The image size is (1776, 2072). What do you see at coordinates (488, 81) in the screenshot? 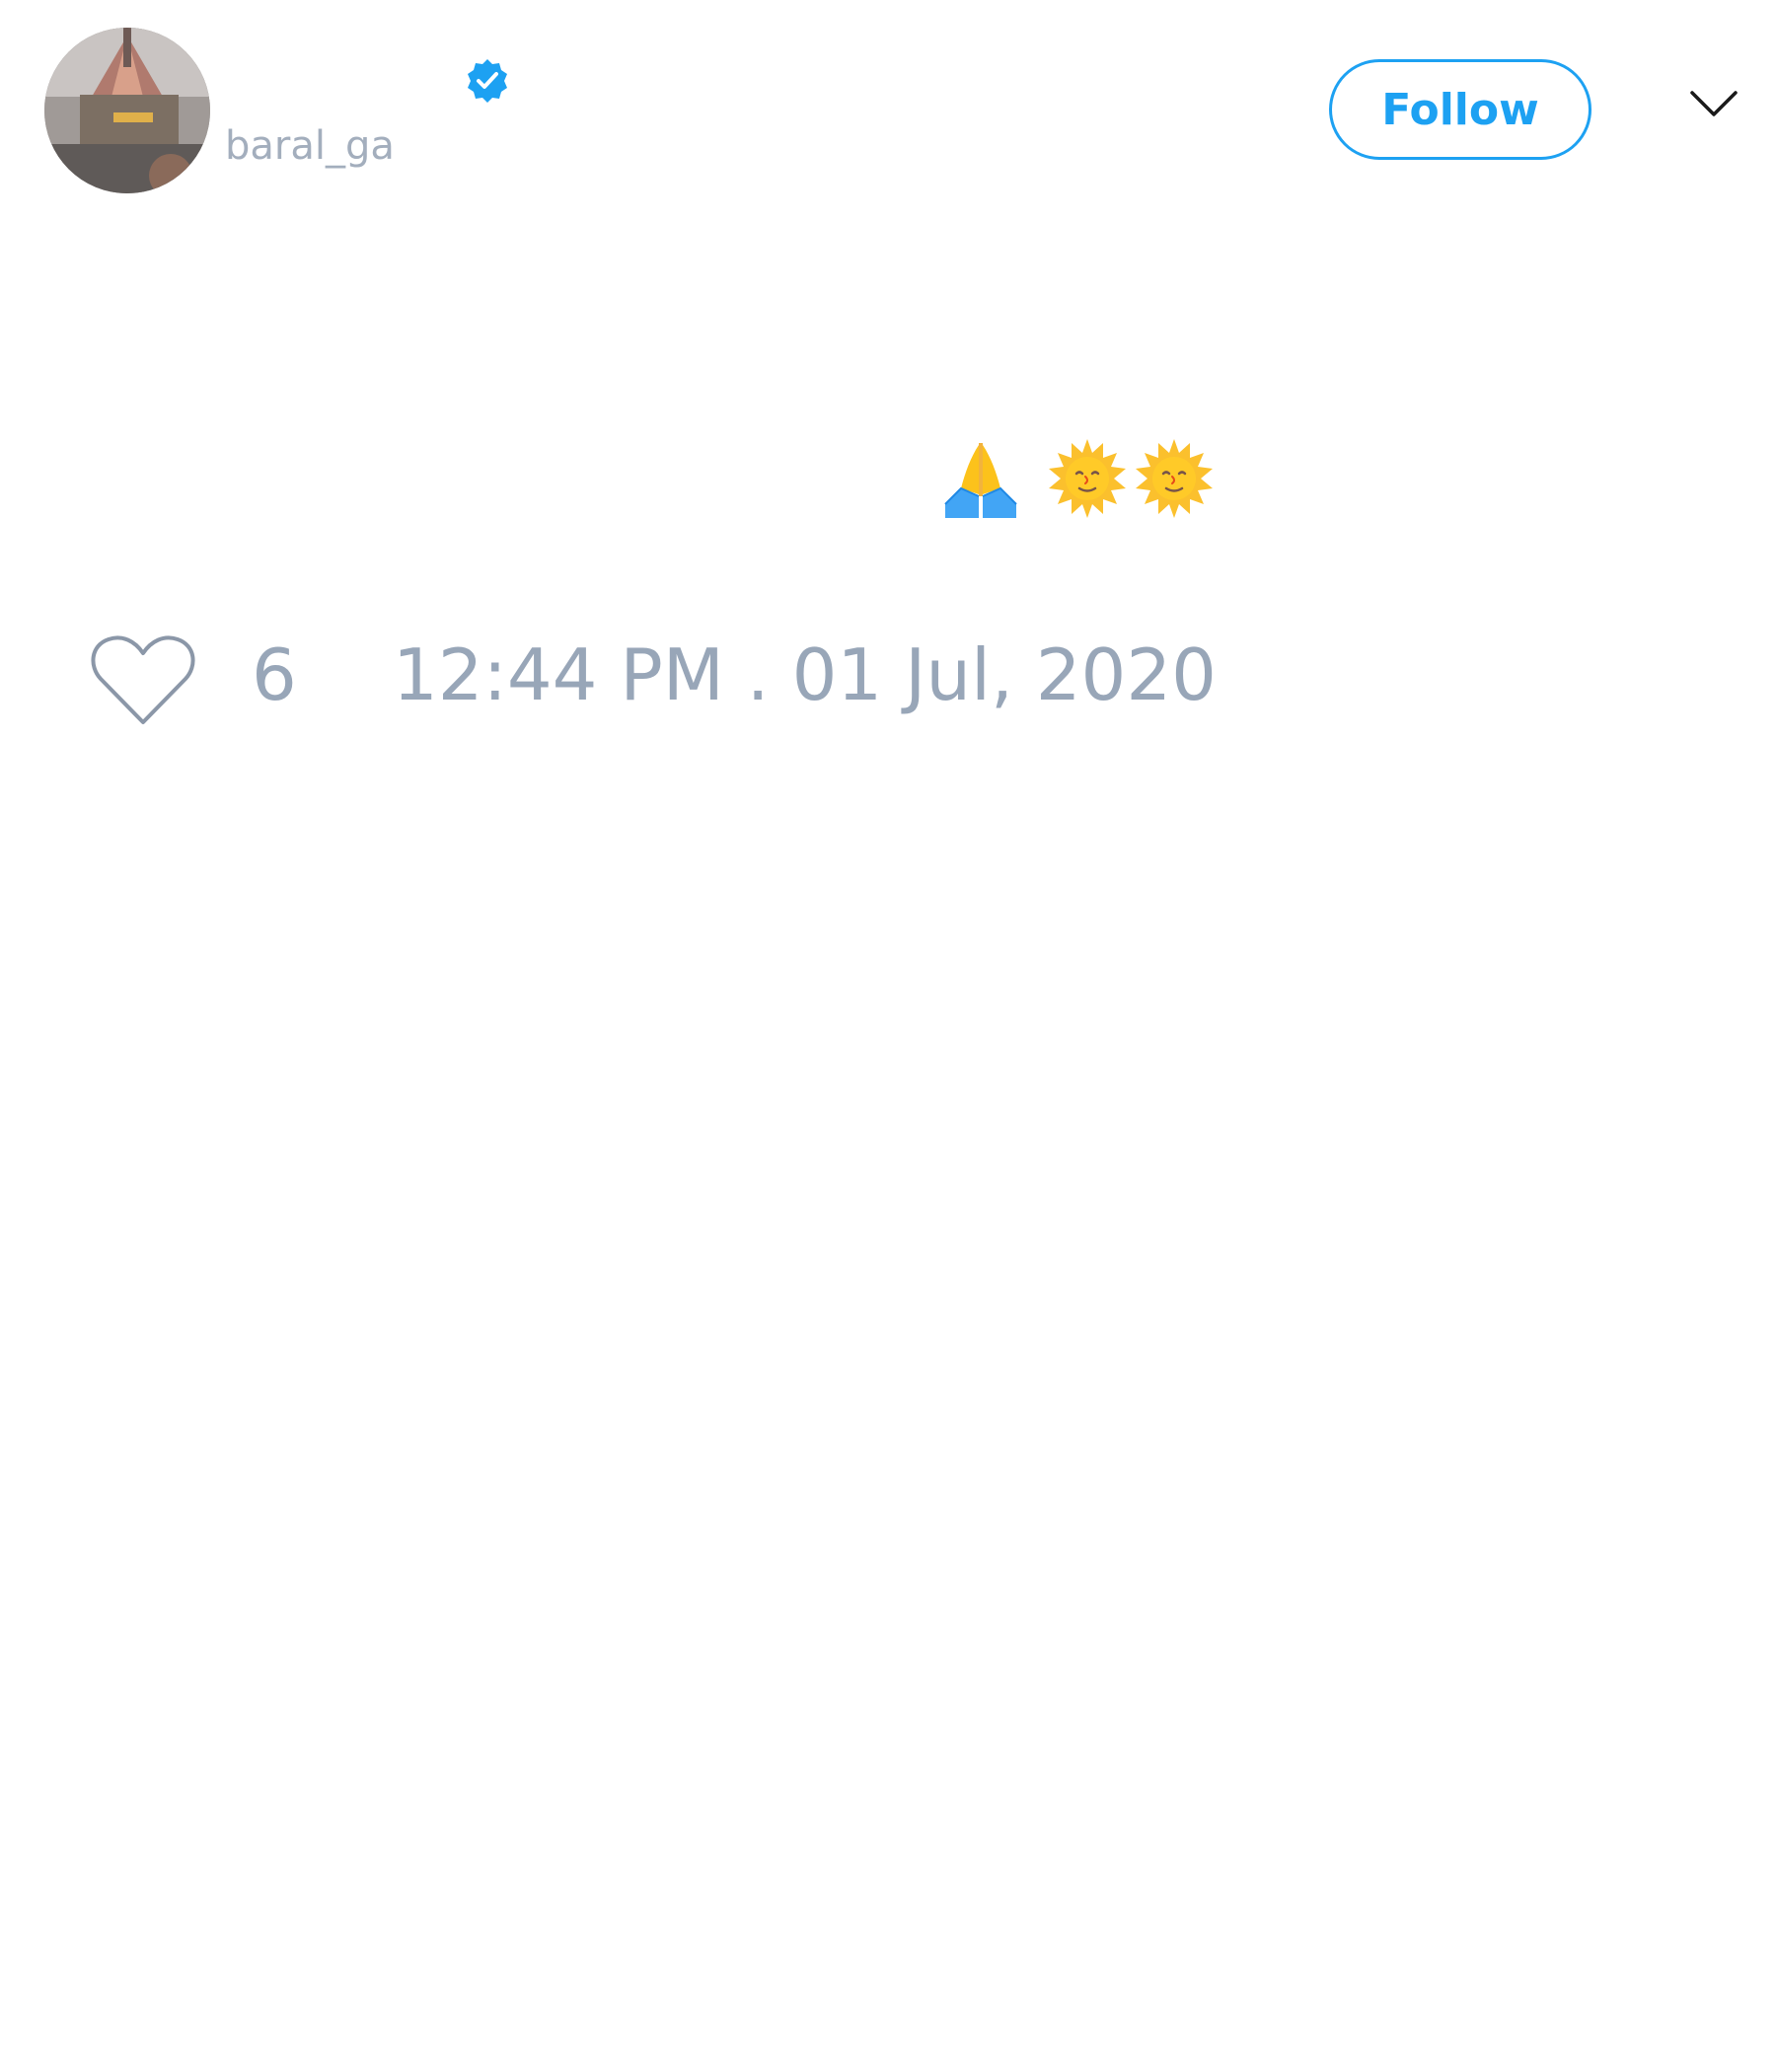
I see `verified-badge-icon` at bounding box center [488, 81].